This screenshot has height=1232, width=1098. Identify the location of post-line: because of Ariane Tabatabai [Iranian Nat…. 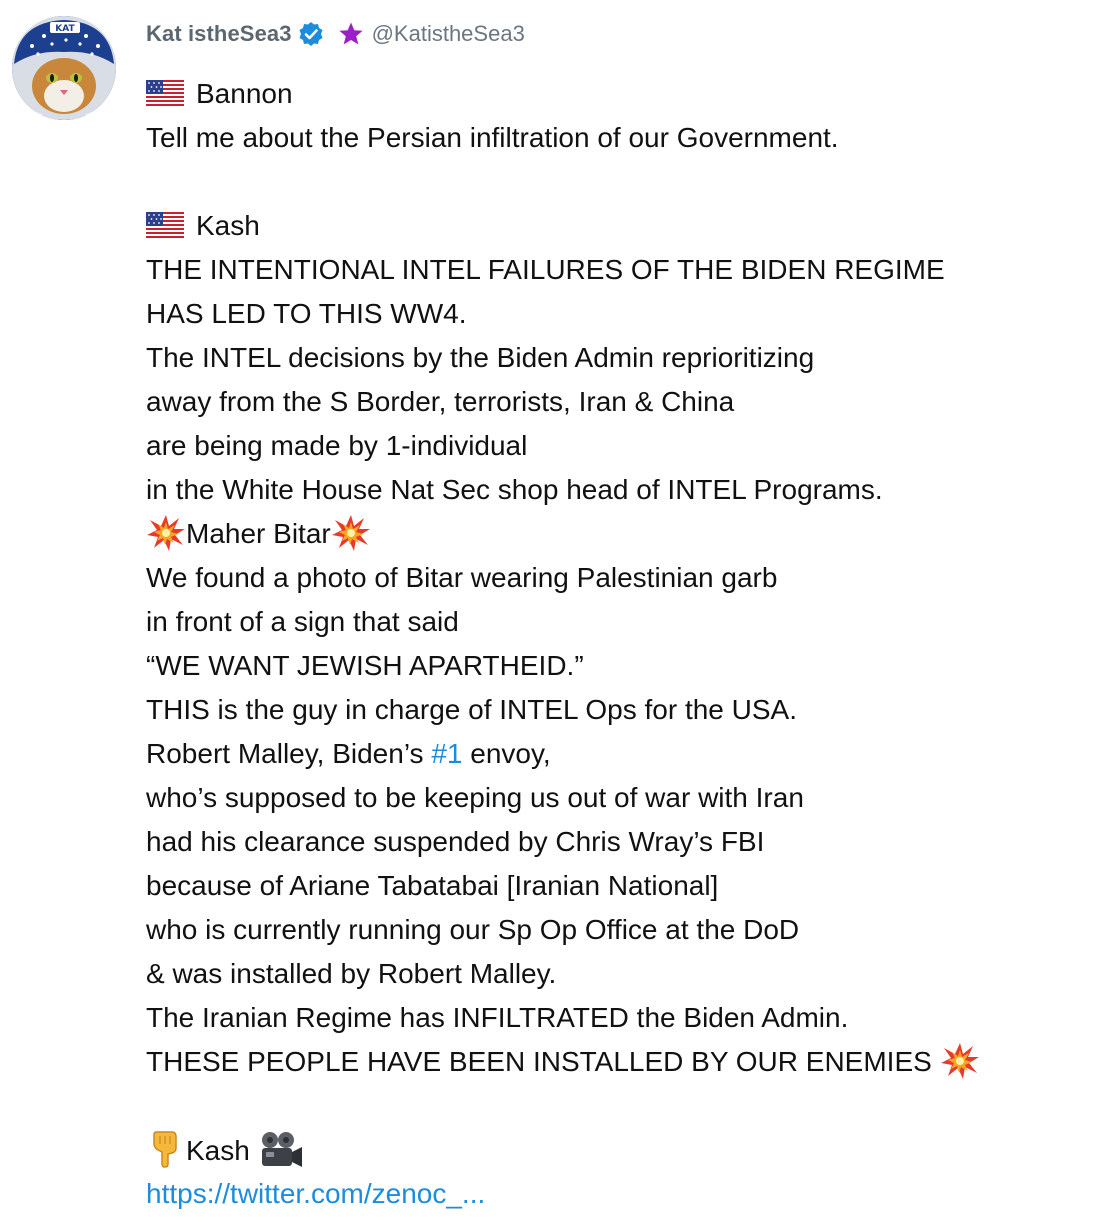
(432, 885).